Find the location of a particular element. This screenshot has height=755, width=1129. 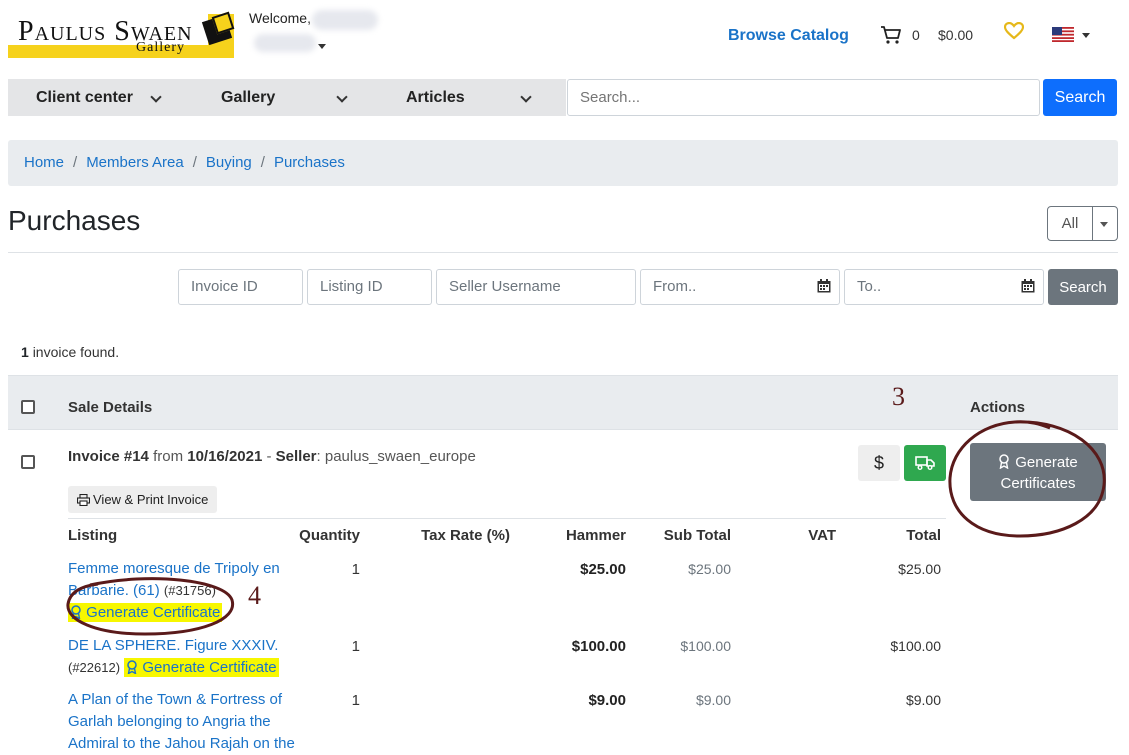

caret-down-icon is located at coordinates (1104, 224).